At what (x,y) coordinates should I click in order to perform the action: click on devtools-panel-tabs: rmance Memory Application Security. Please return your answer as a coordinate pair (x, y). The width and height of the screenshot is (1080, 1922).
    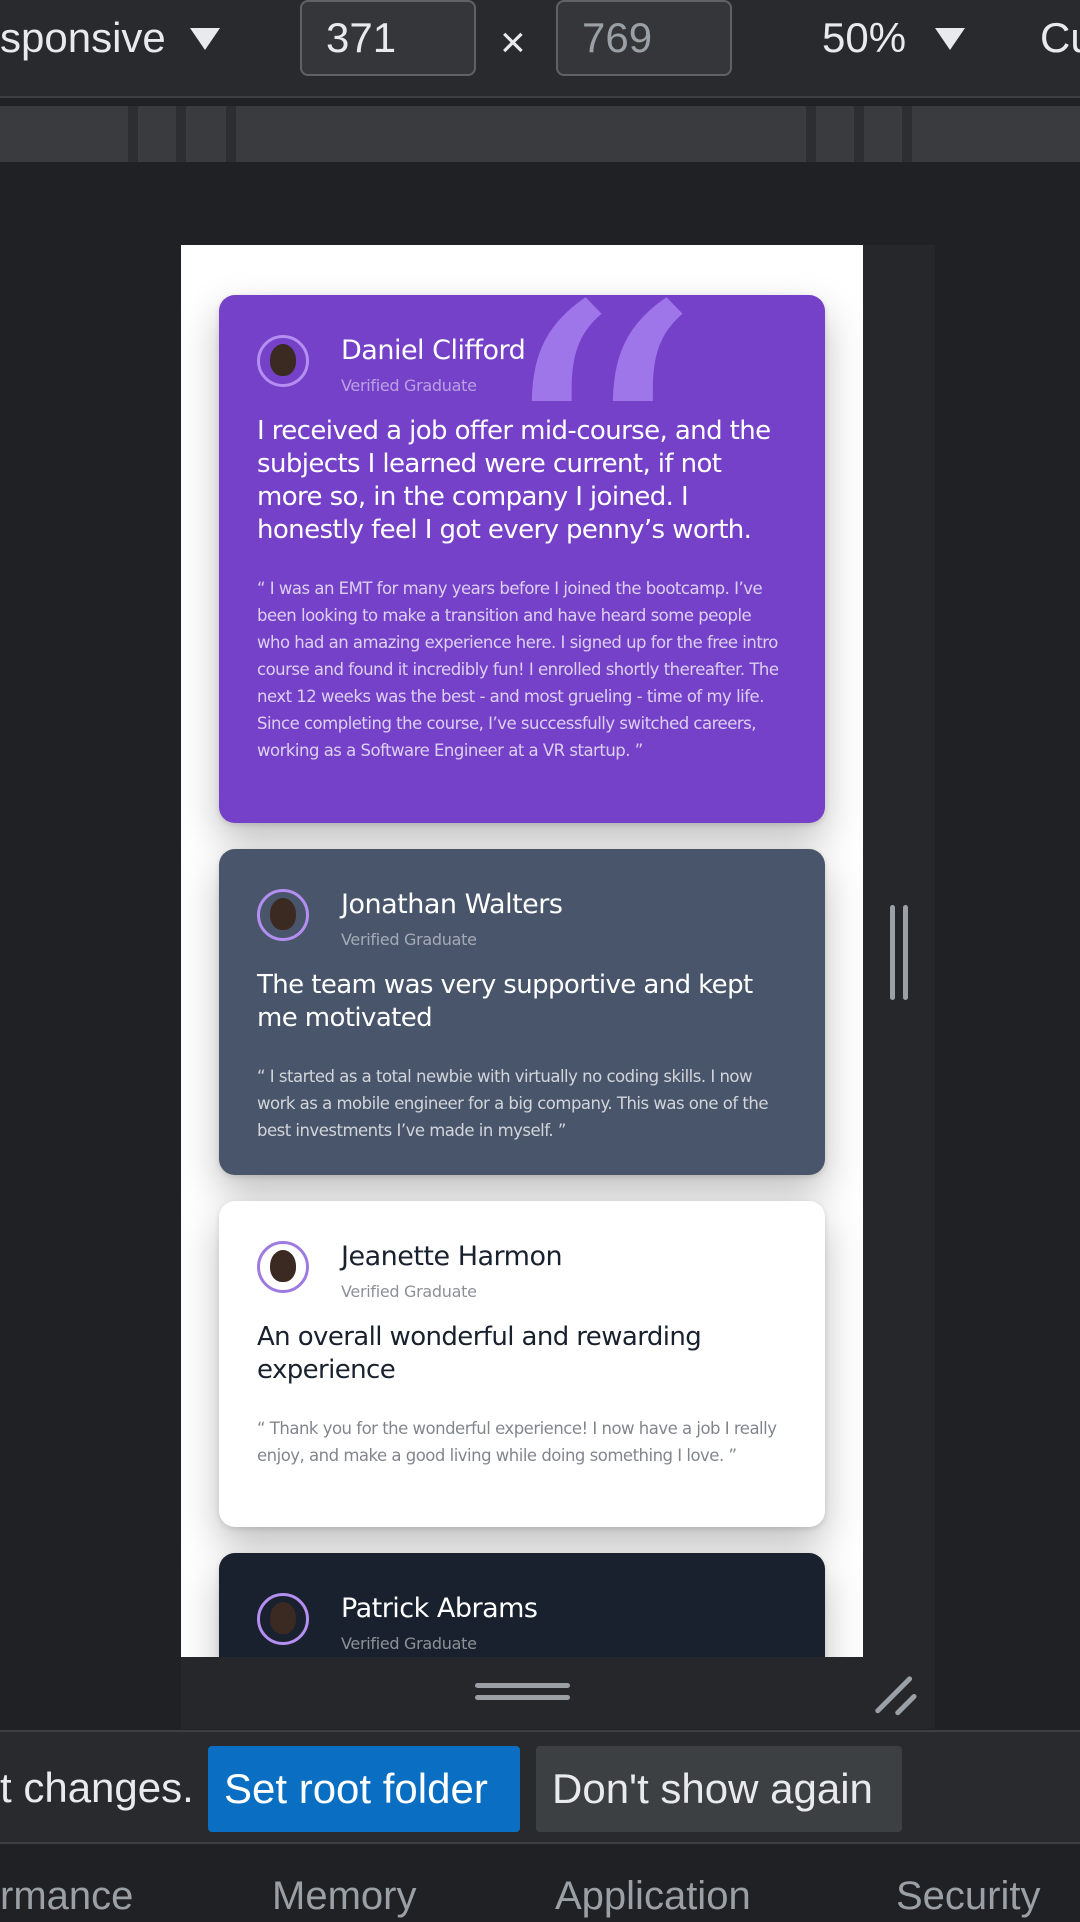
    Looking at the image, I should click on (540, 1882).